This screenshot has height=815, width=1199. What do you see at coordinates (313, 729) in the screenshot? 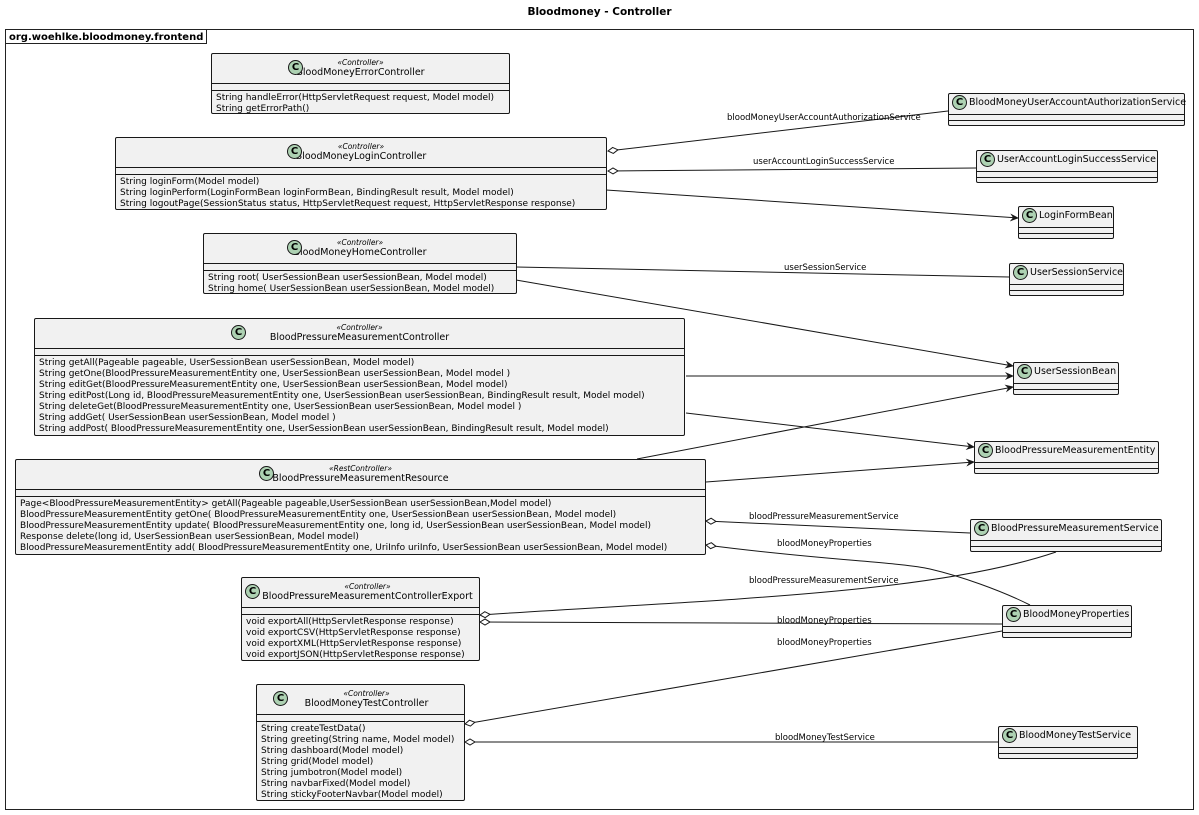
I see `method: String createTestData()` at bounding box center [313, 729].